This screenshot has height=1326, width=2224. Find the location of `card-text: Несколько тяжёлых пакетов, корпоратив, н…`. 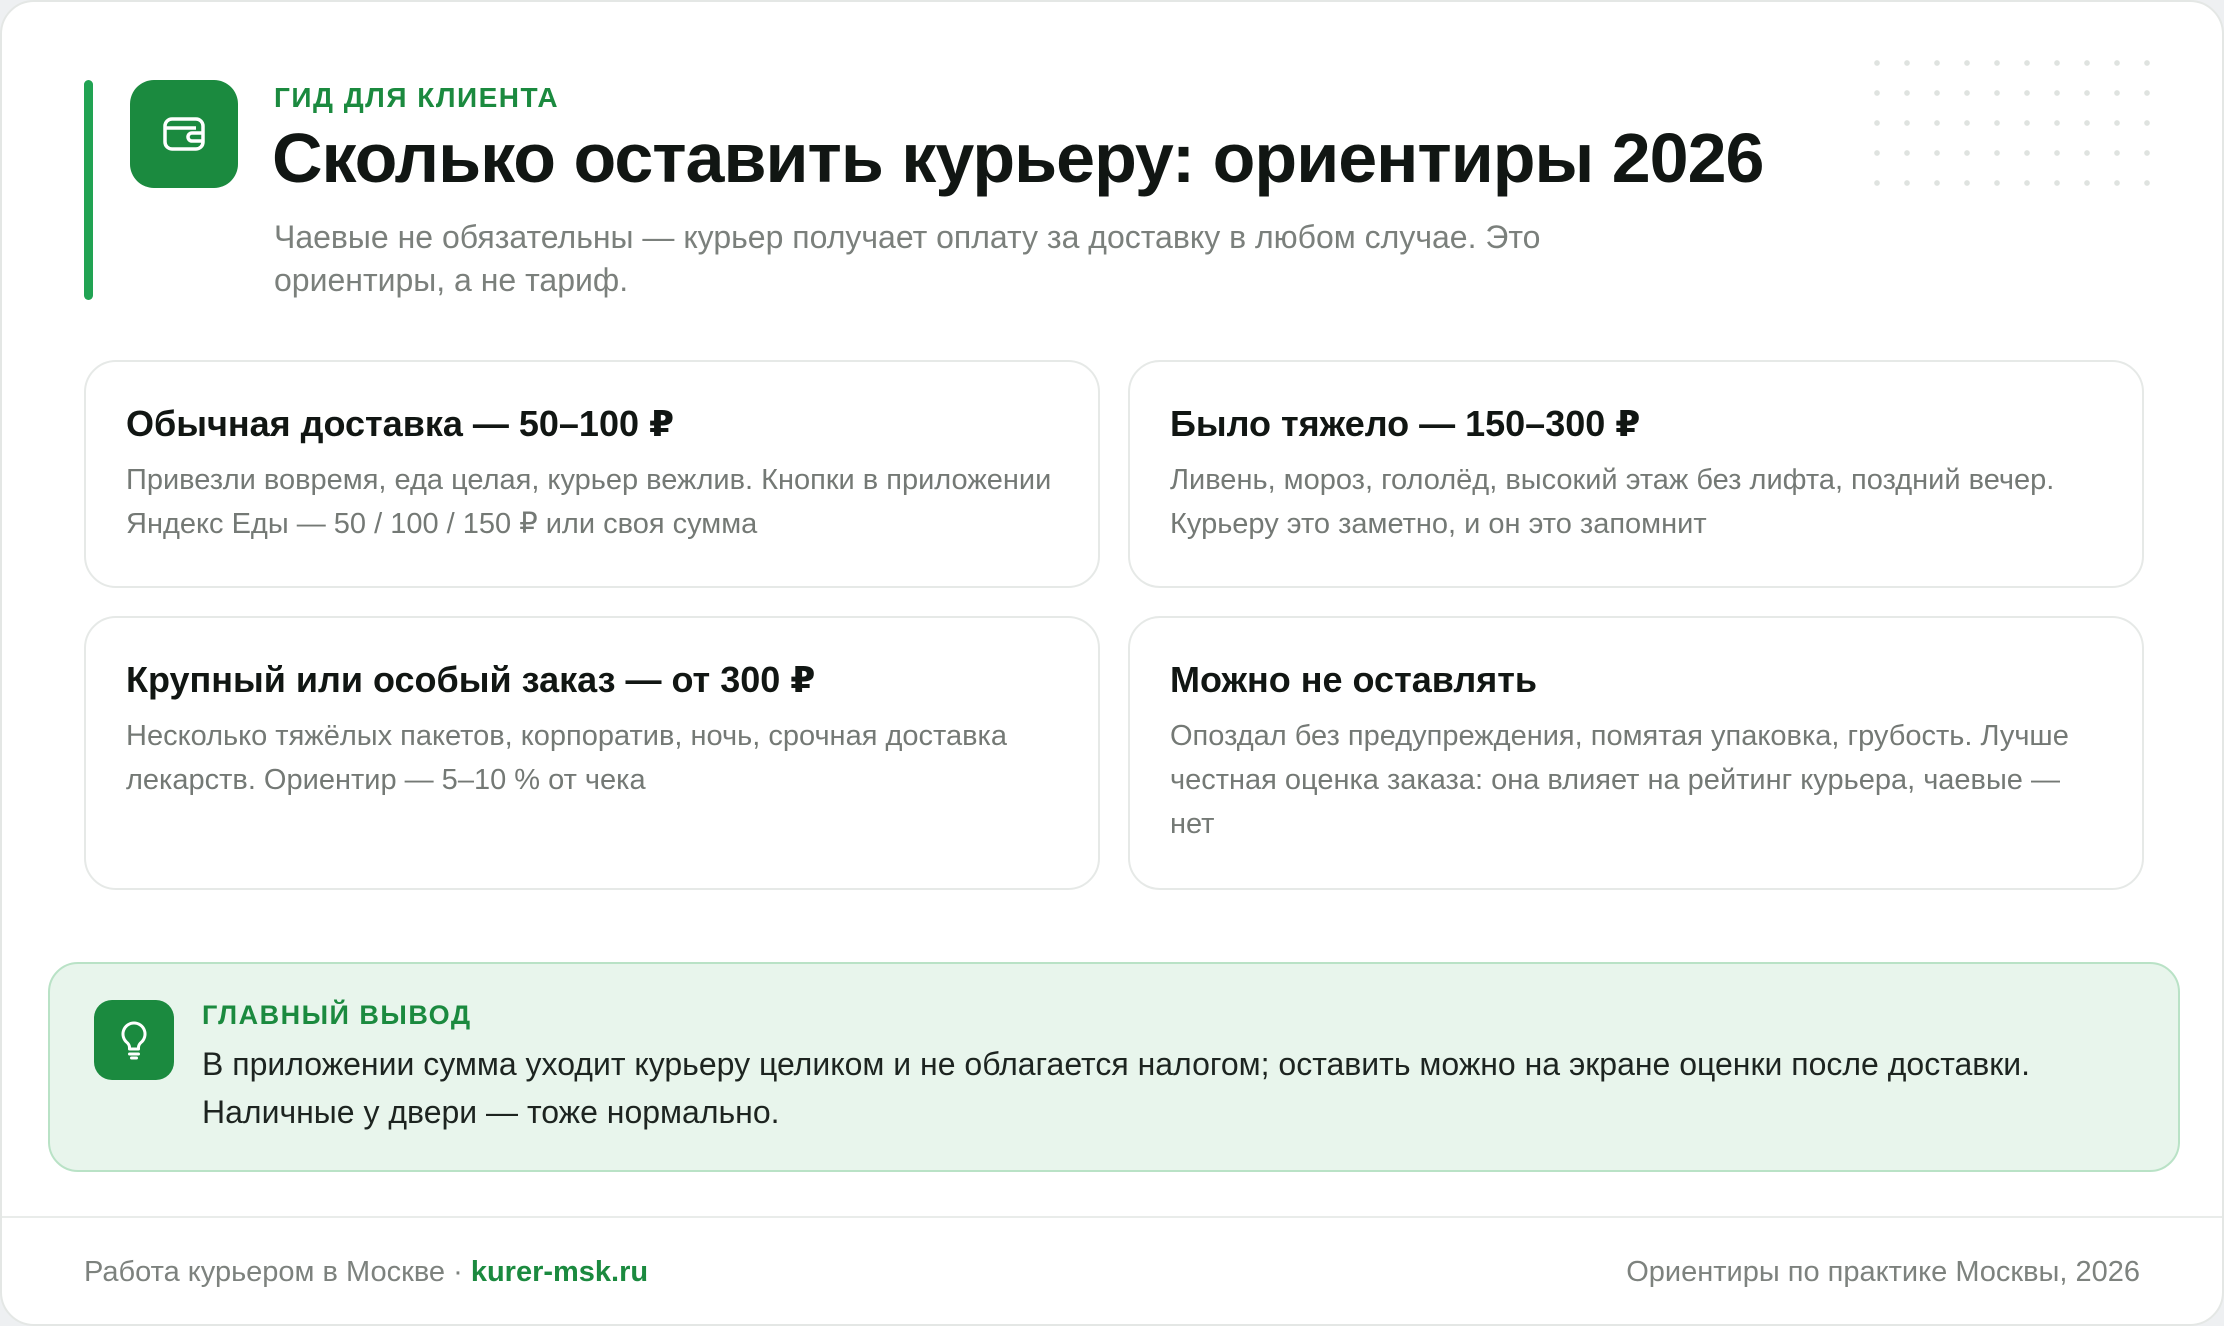

card-text: Несколько тяжёлых пакетов, корпоратив, н… is located at coordinates (566, 758).